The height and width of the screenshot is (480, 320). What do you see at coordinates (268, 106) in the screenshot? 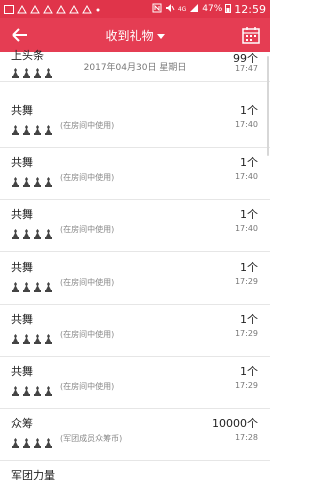
I see `scrollbar` at bounding box center [268, 106].